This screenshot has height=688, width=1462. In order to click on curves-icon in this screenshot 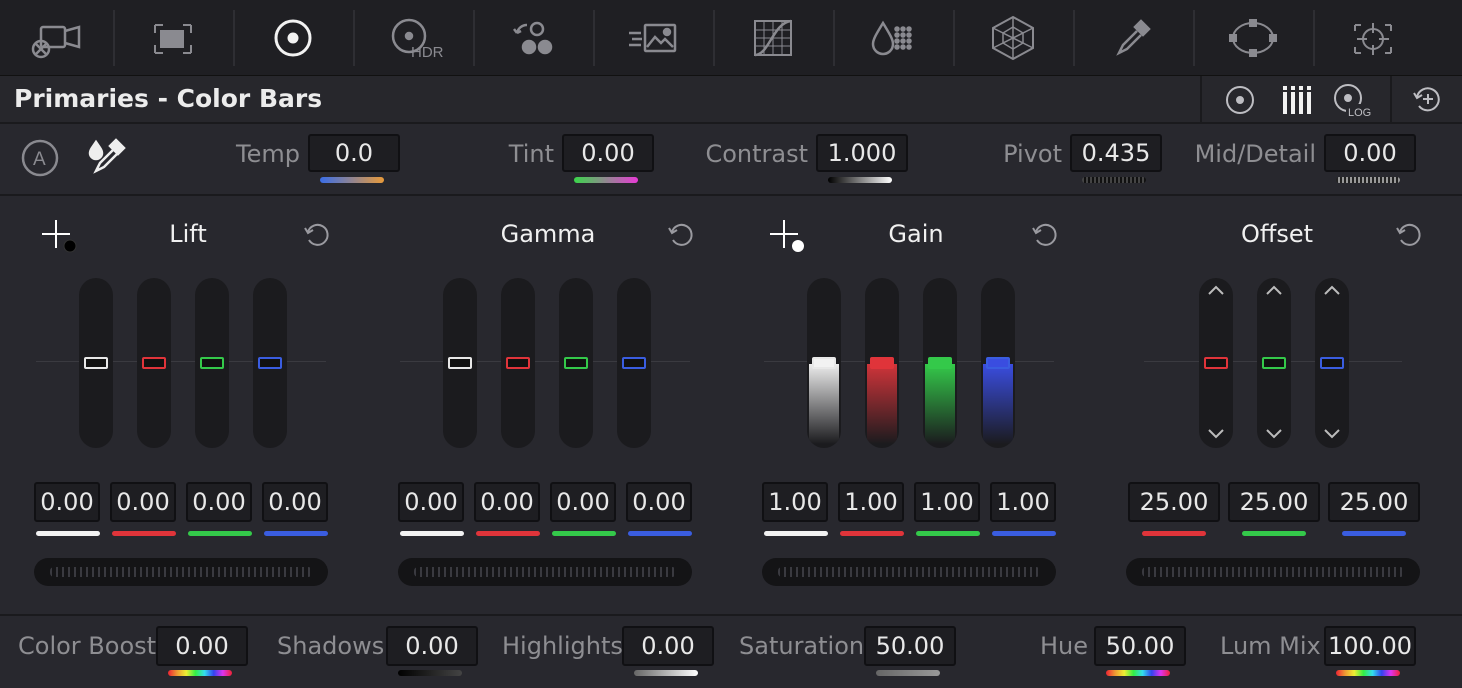, I will do `click(773, 38)`.